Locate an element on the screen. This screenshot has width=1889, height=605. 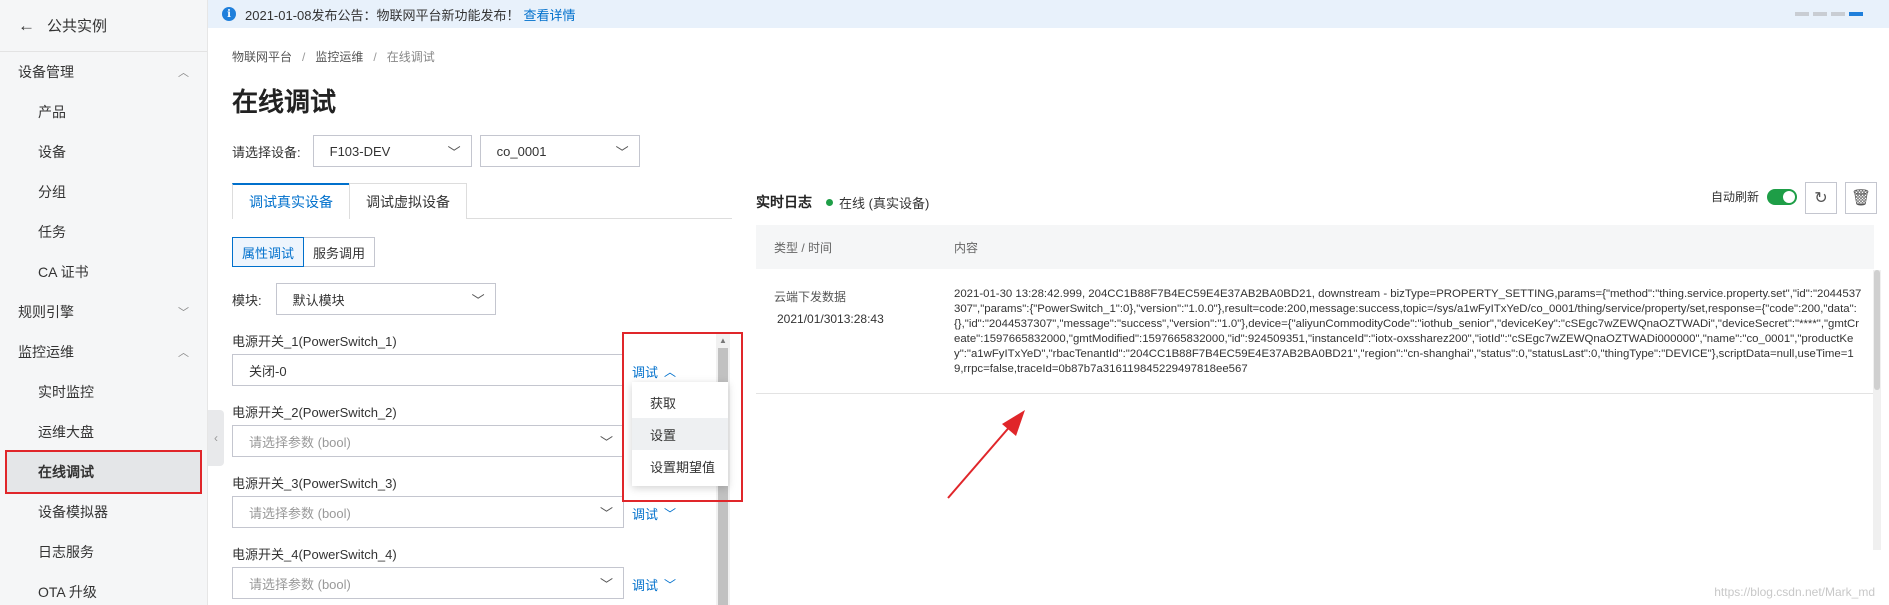
switch-3-debug-button: 调试 ﹀ is located at coordinates (654, 513).